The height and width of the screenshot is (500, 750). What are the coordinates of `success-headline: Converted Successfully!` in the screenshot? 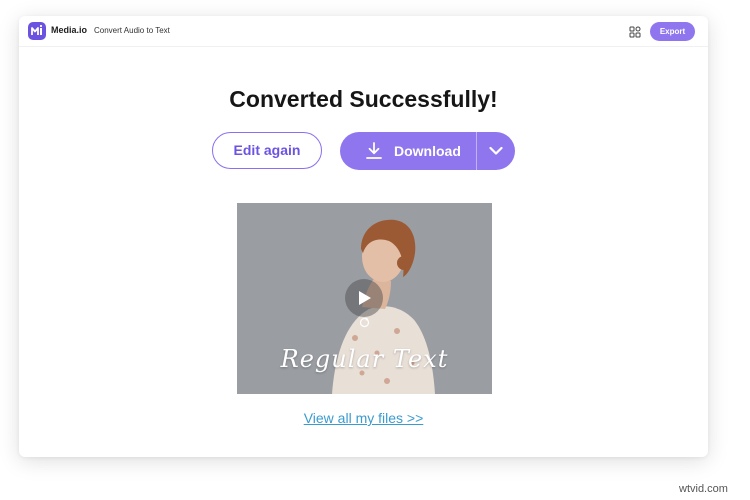 It's located at (363, 99).